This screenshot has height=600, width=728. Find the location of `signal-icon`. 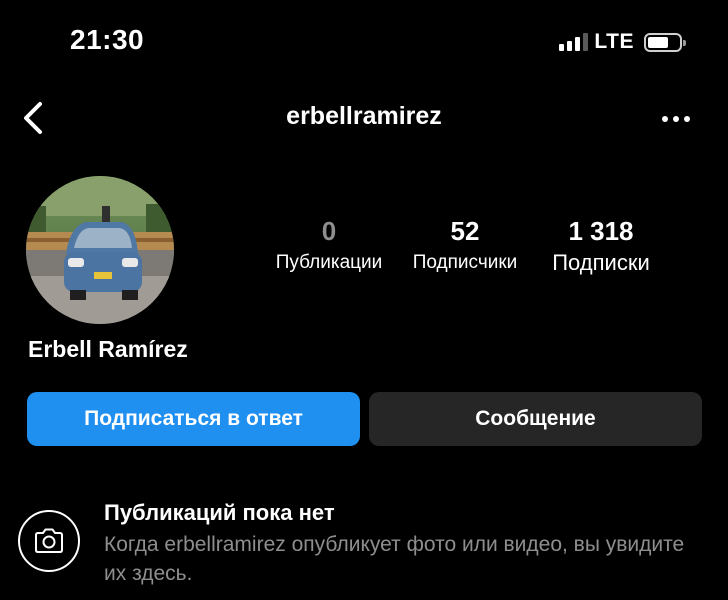

signal-icon is located at coordinates (574, 42).